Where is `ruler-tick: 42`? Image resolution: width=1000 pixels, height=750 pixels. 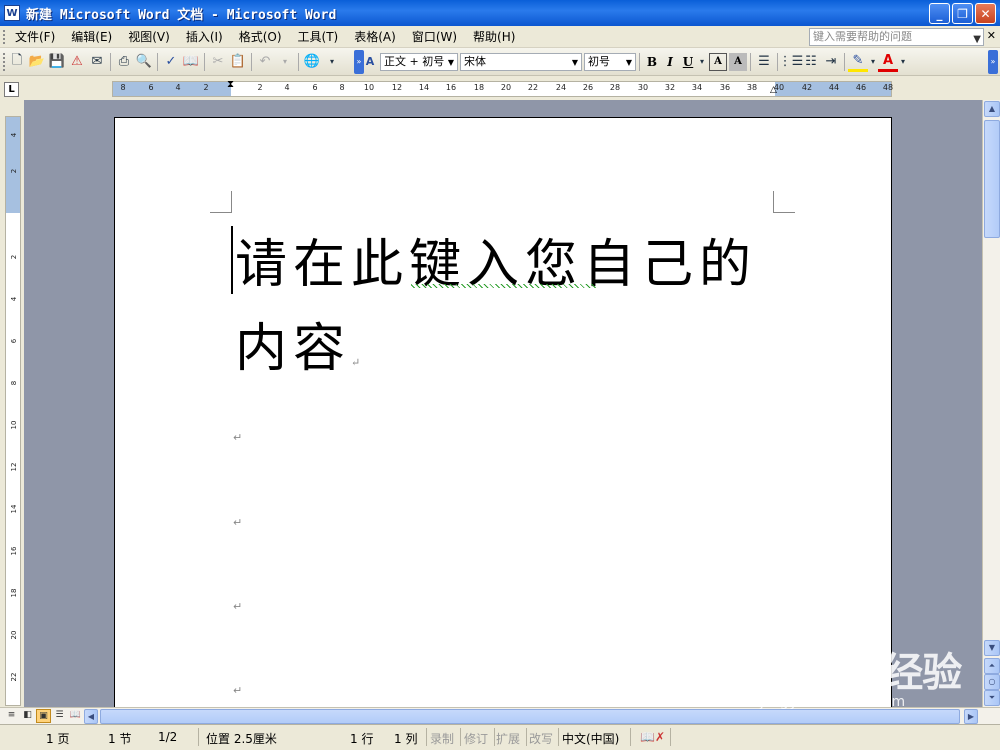 ruler-tick: 42 is located at coordinates (807, 87).